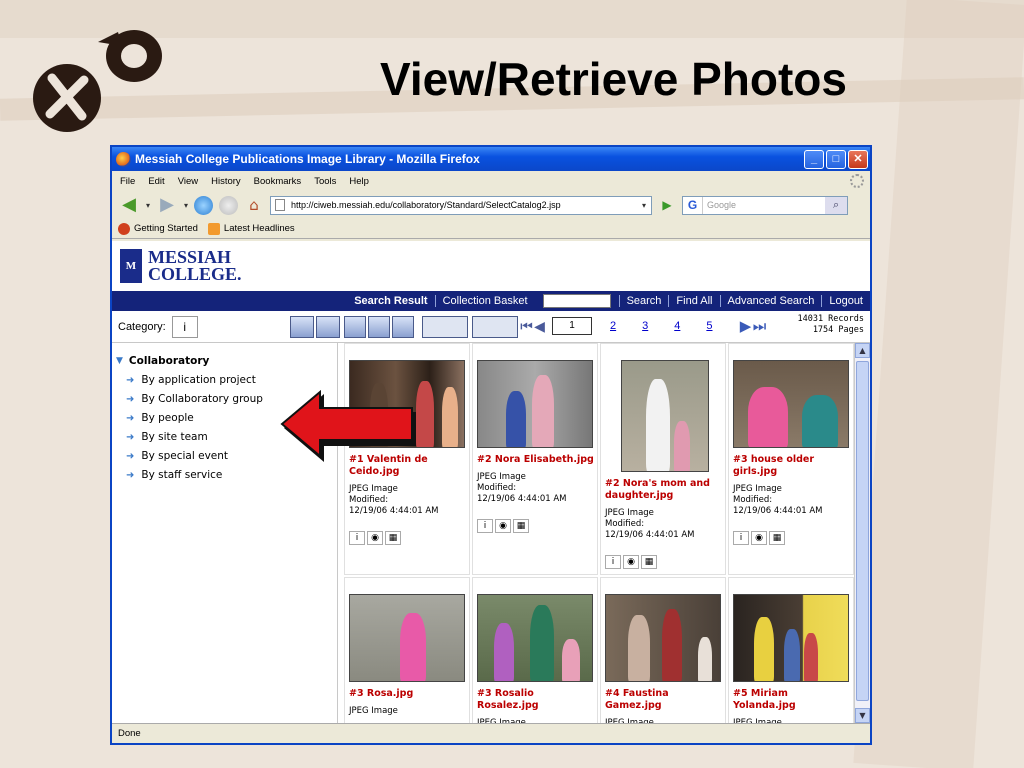 The width and height of the screenshot is (1024, 768). What do you see at coordinates (495, 327) in the screenshot?
I see `row-zoom-icon` at bounding box center [495, 327].